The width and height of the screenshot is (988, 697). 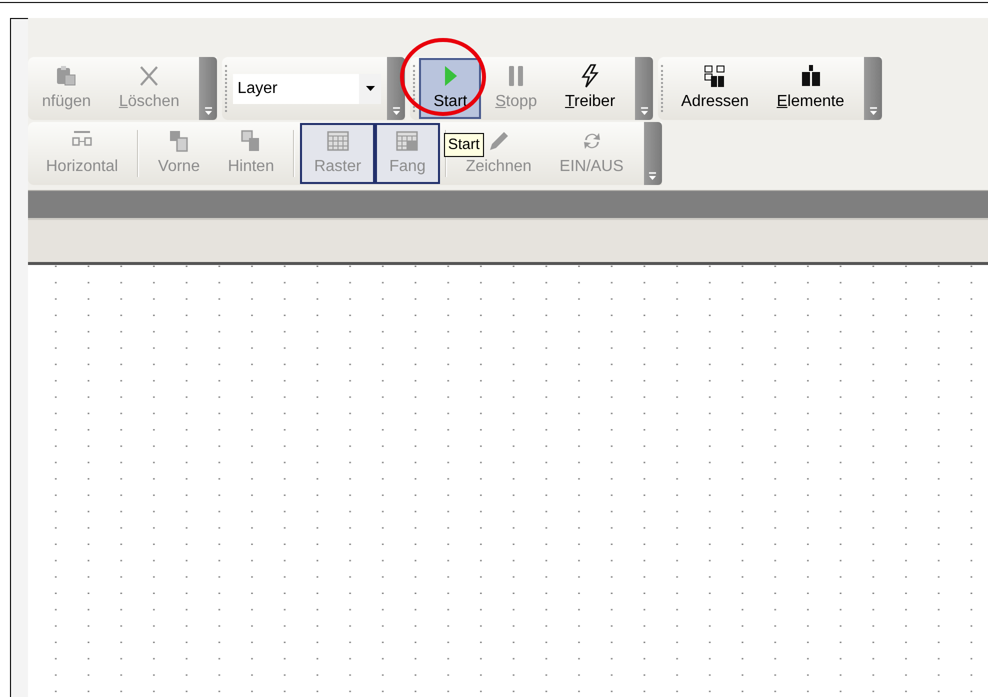 What do you see at coordinates (715, 88) in the screenshot?
I see `toolbar-button: Adressen` at bounding box center [715, 88].